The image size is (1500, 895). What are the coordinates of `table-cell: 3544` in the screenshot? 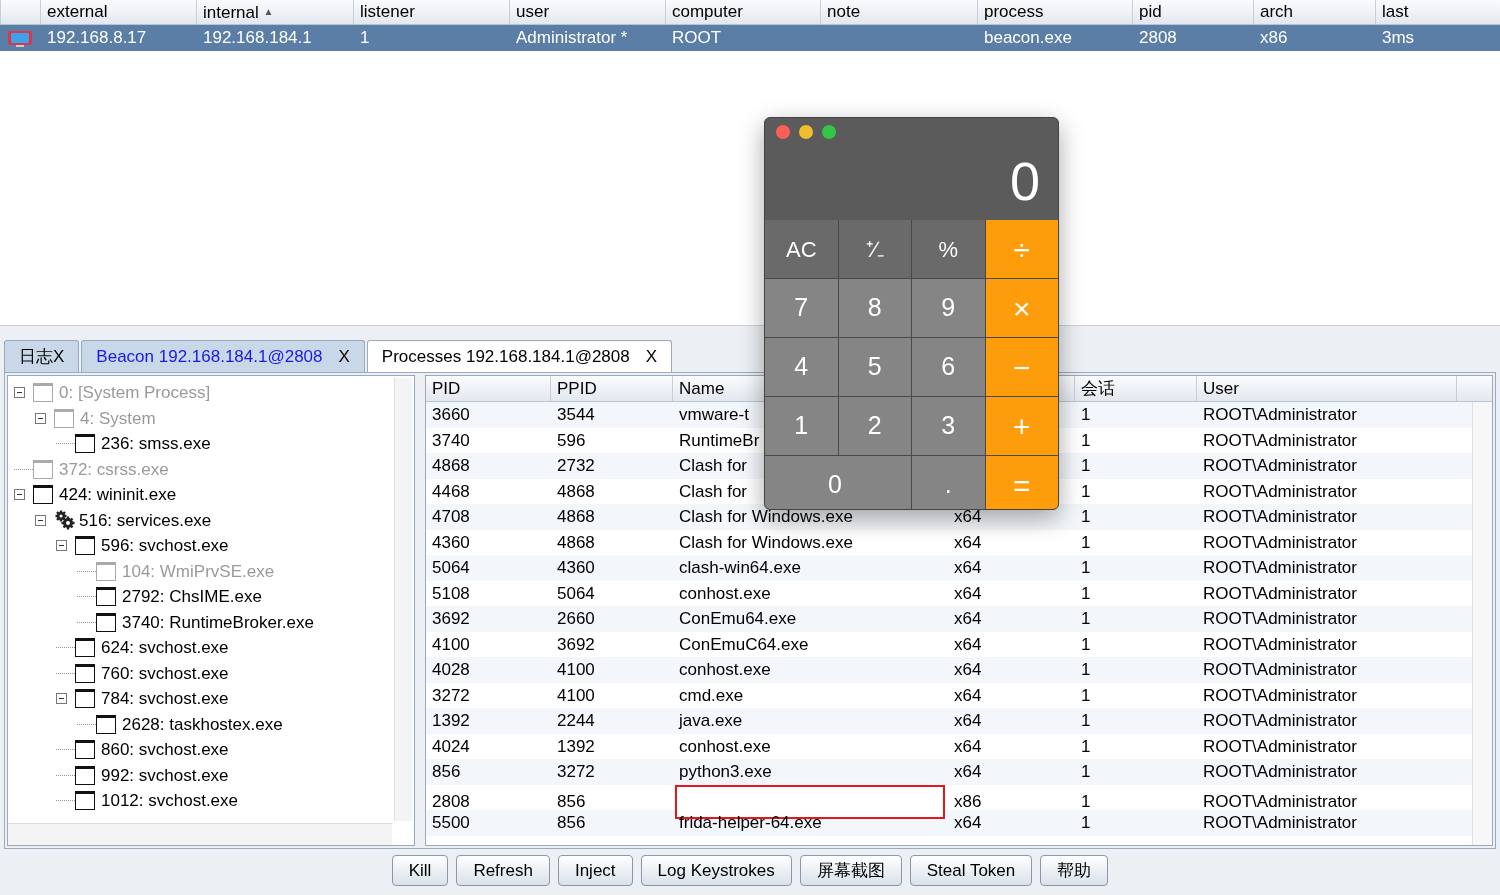 It's located at (576, 414).